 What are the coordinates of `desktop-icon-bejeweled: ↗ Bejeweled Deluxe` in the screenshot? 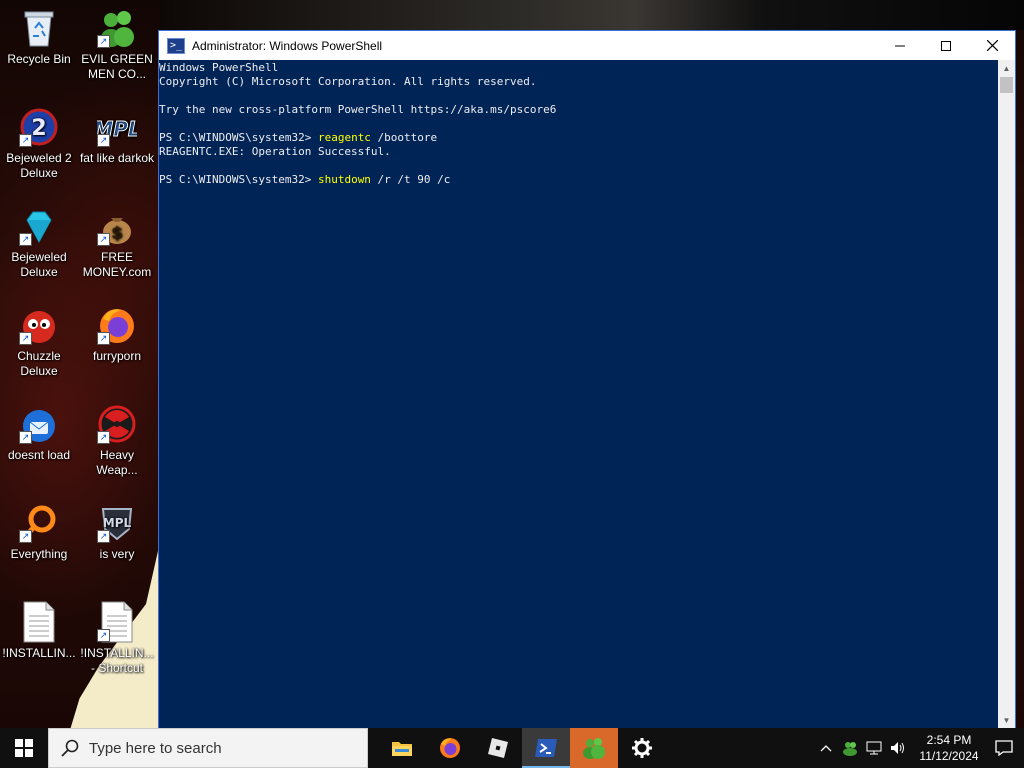 It's located at (39, 243).